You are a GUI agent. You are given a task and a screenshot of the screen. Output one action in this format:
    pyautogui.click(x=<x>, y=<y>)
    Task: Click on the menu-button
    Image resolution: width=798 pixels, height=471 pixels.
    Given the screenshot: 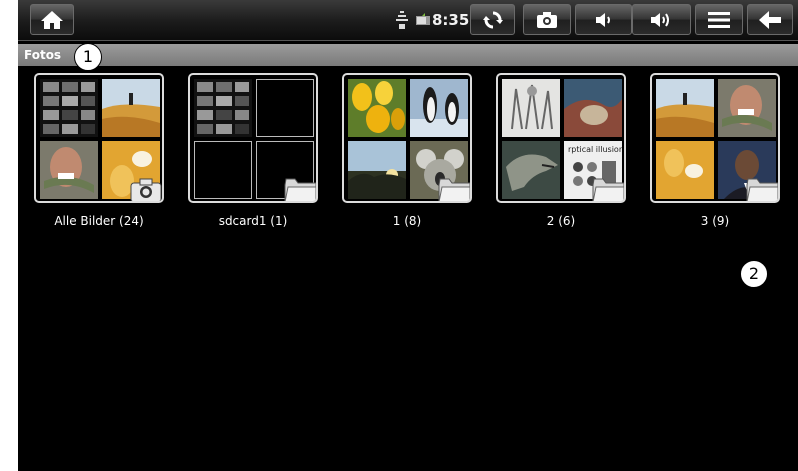 What is the action you would take?
    pyautogui.click(x=719, y=19)
    